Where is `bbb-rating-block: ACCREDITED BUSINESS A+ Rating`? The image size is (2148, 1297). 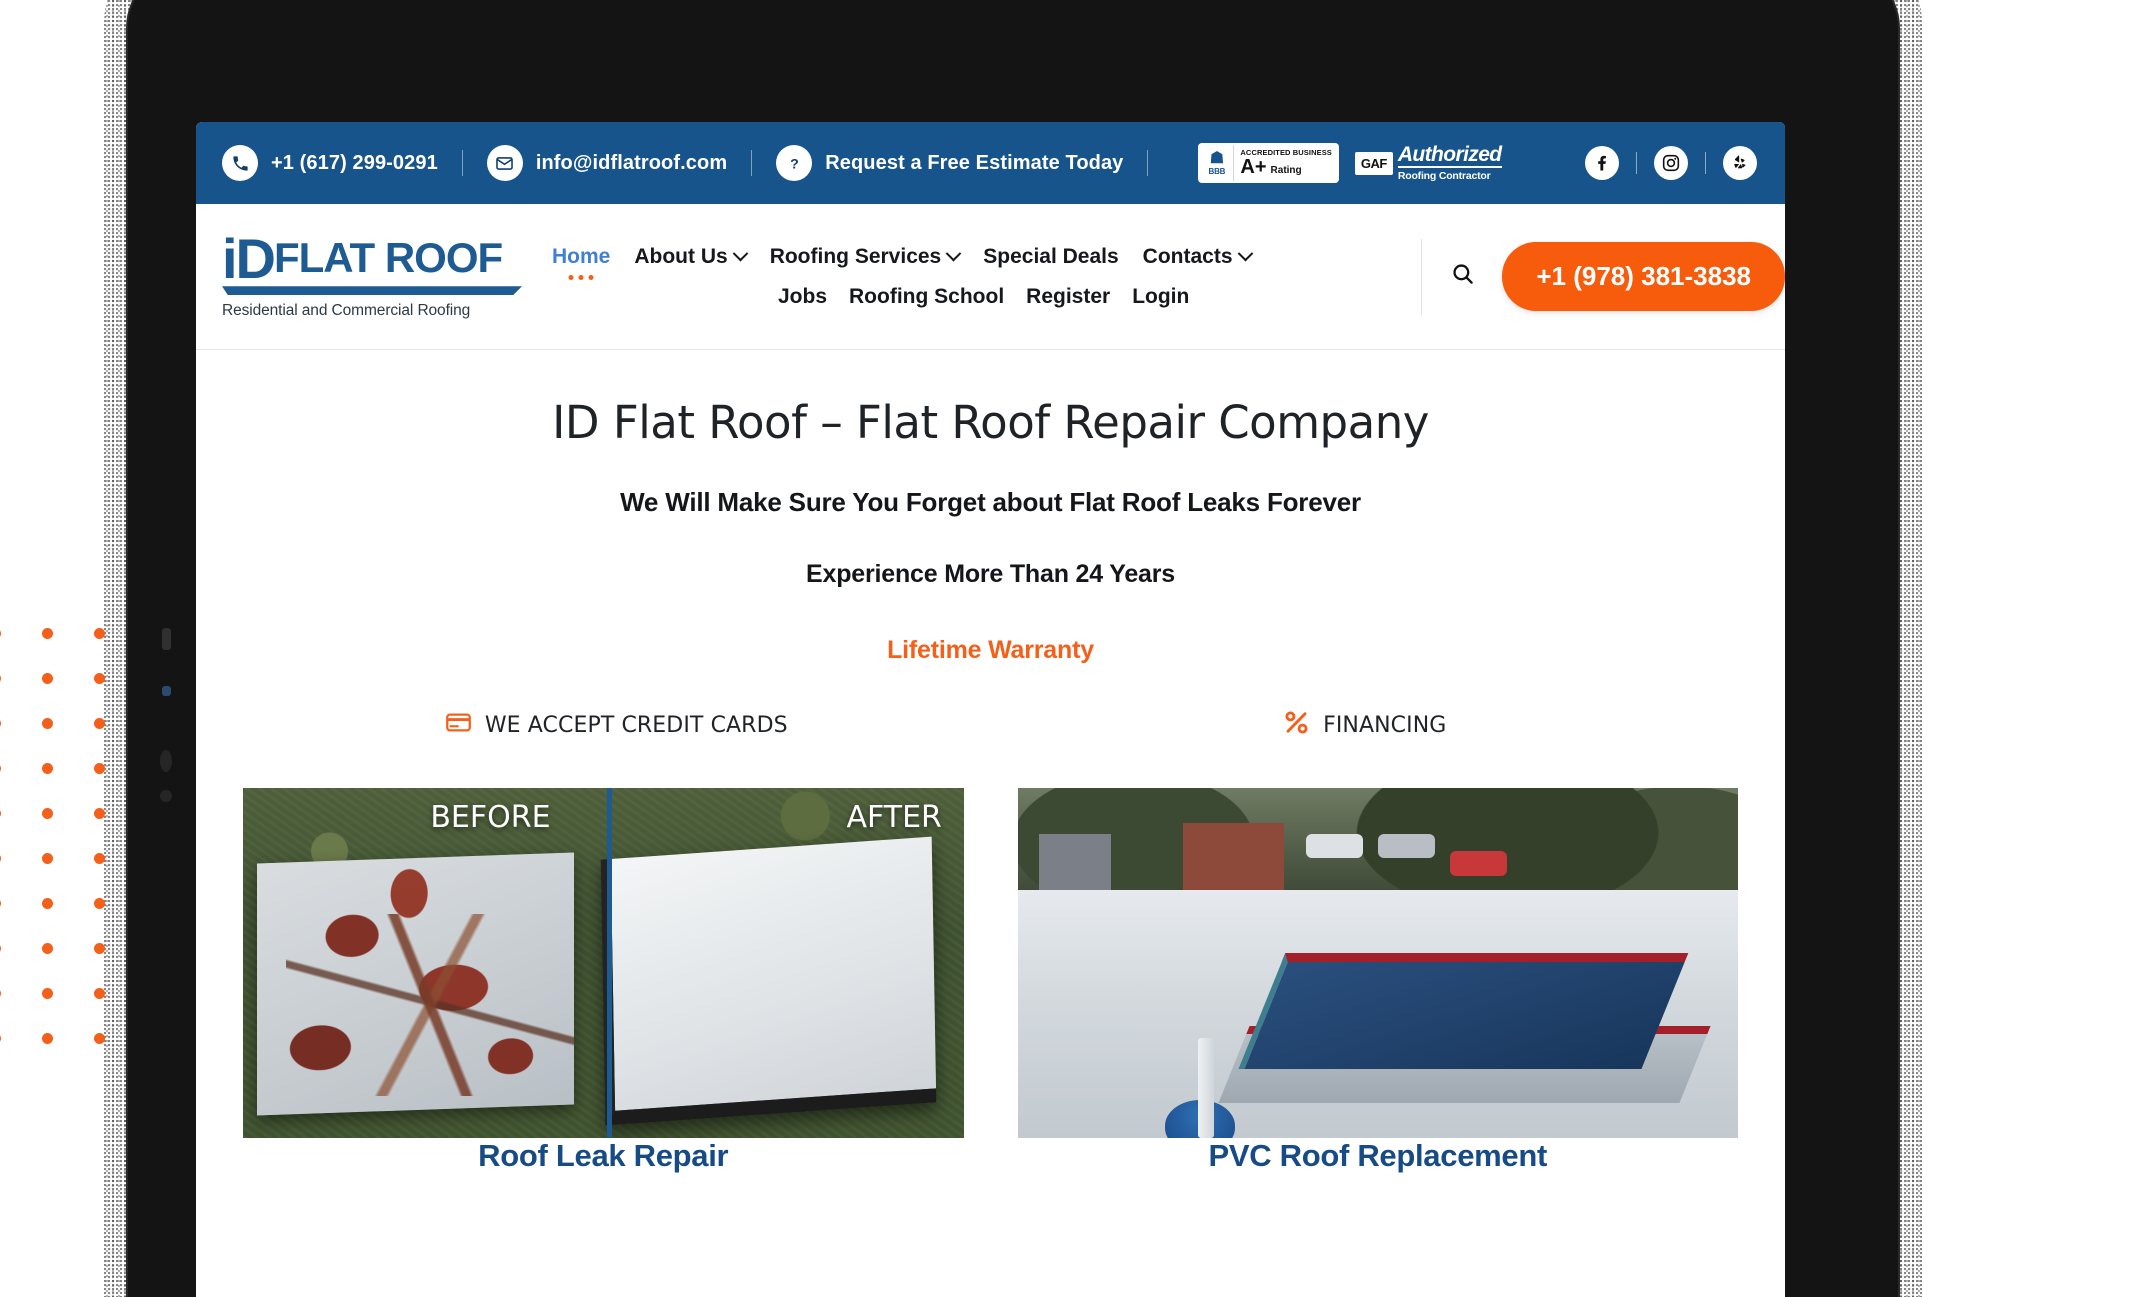 bbb-rating-block: ACCREDITED BUSINESS A+ Rating is located at coordinates (1285, 163).